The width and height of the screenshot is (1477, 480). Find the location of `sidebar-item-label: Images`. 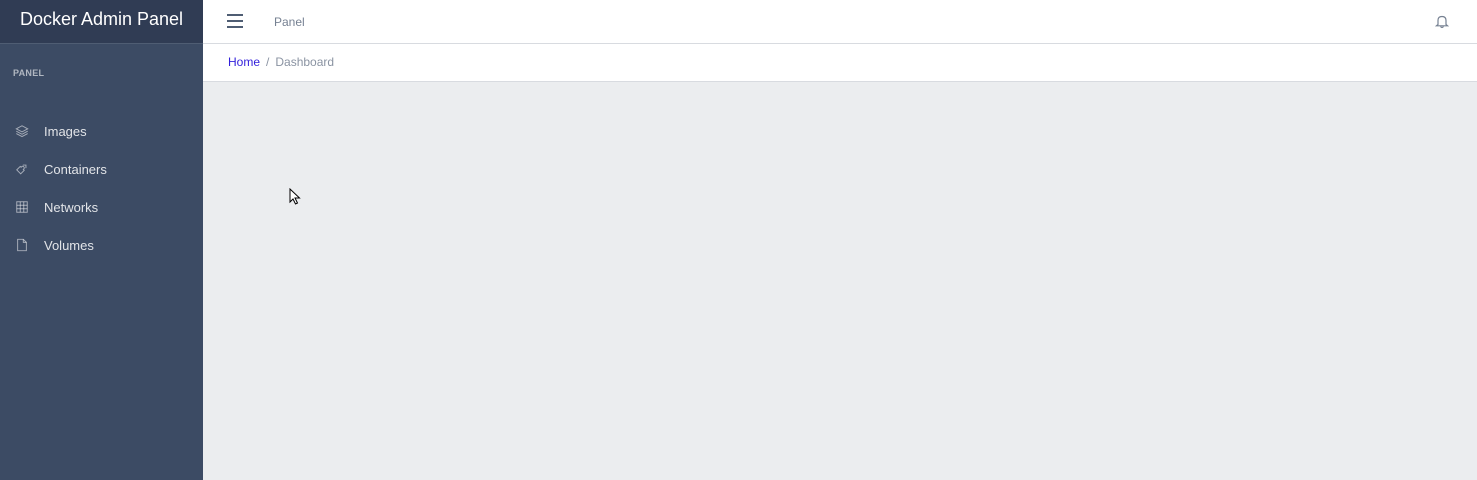

sidebar-item-label: Images is located at coordinates (65, 131).